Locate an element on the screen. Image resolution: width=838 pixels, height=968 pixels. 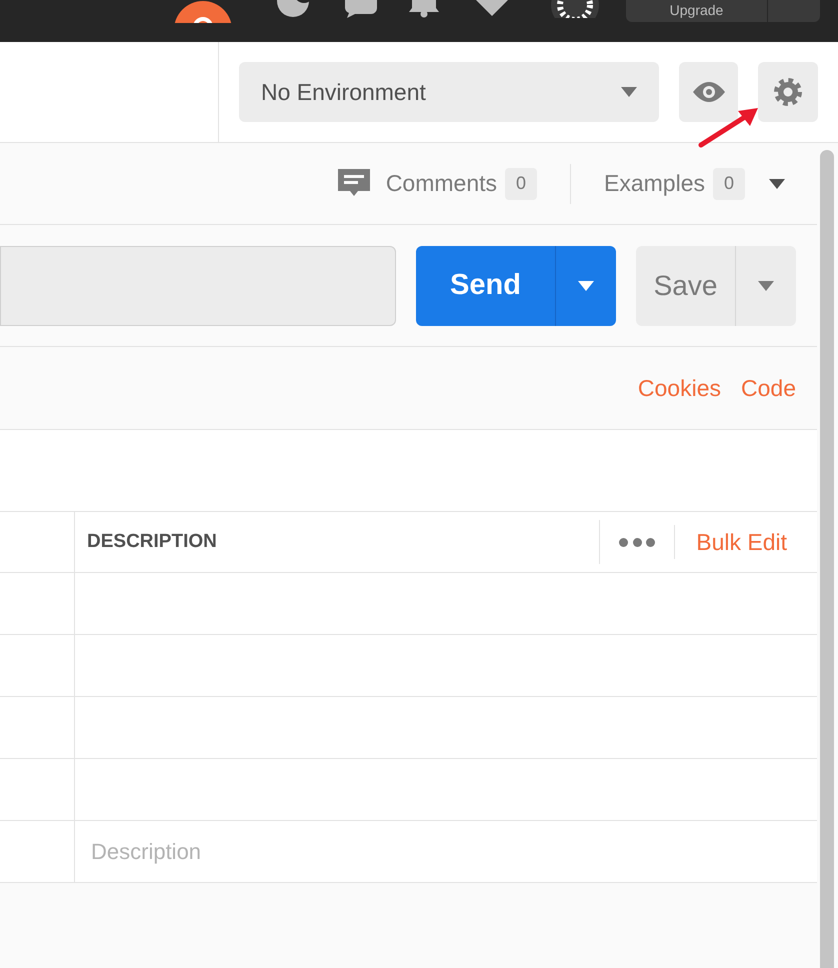
description-field: Description is located at coordinates (446, 851).